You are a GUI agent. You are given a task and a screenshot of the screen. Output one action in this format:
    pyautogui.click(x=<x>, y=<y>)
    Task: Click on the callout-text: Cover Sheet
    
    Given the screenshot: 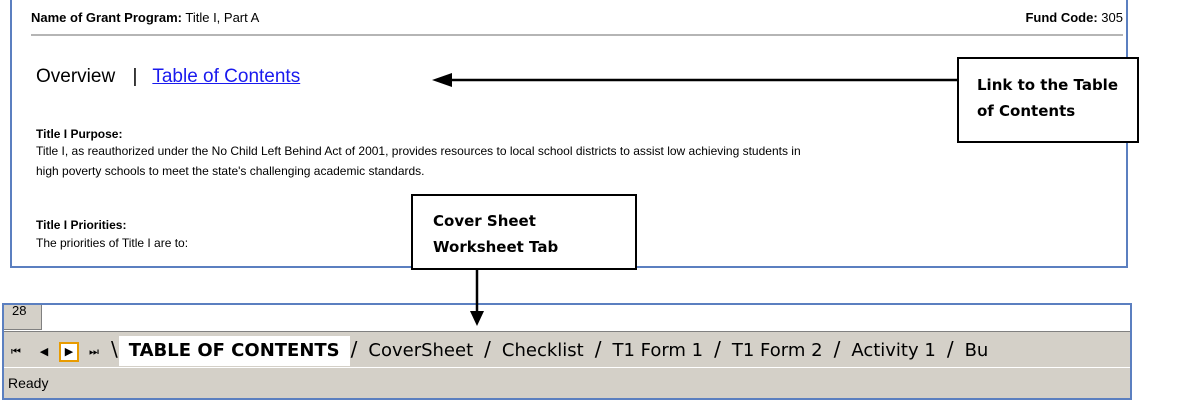 What is the action you would take?
    pyautogui.click(x=484, y=221)
    